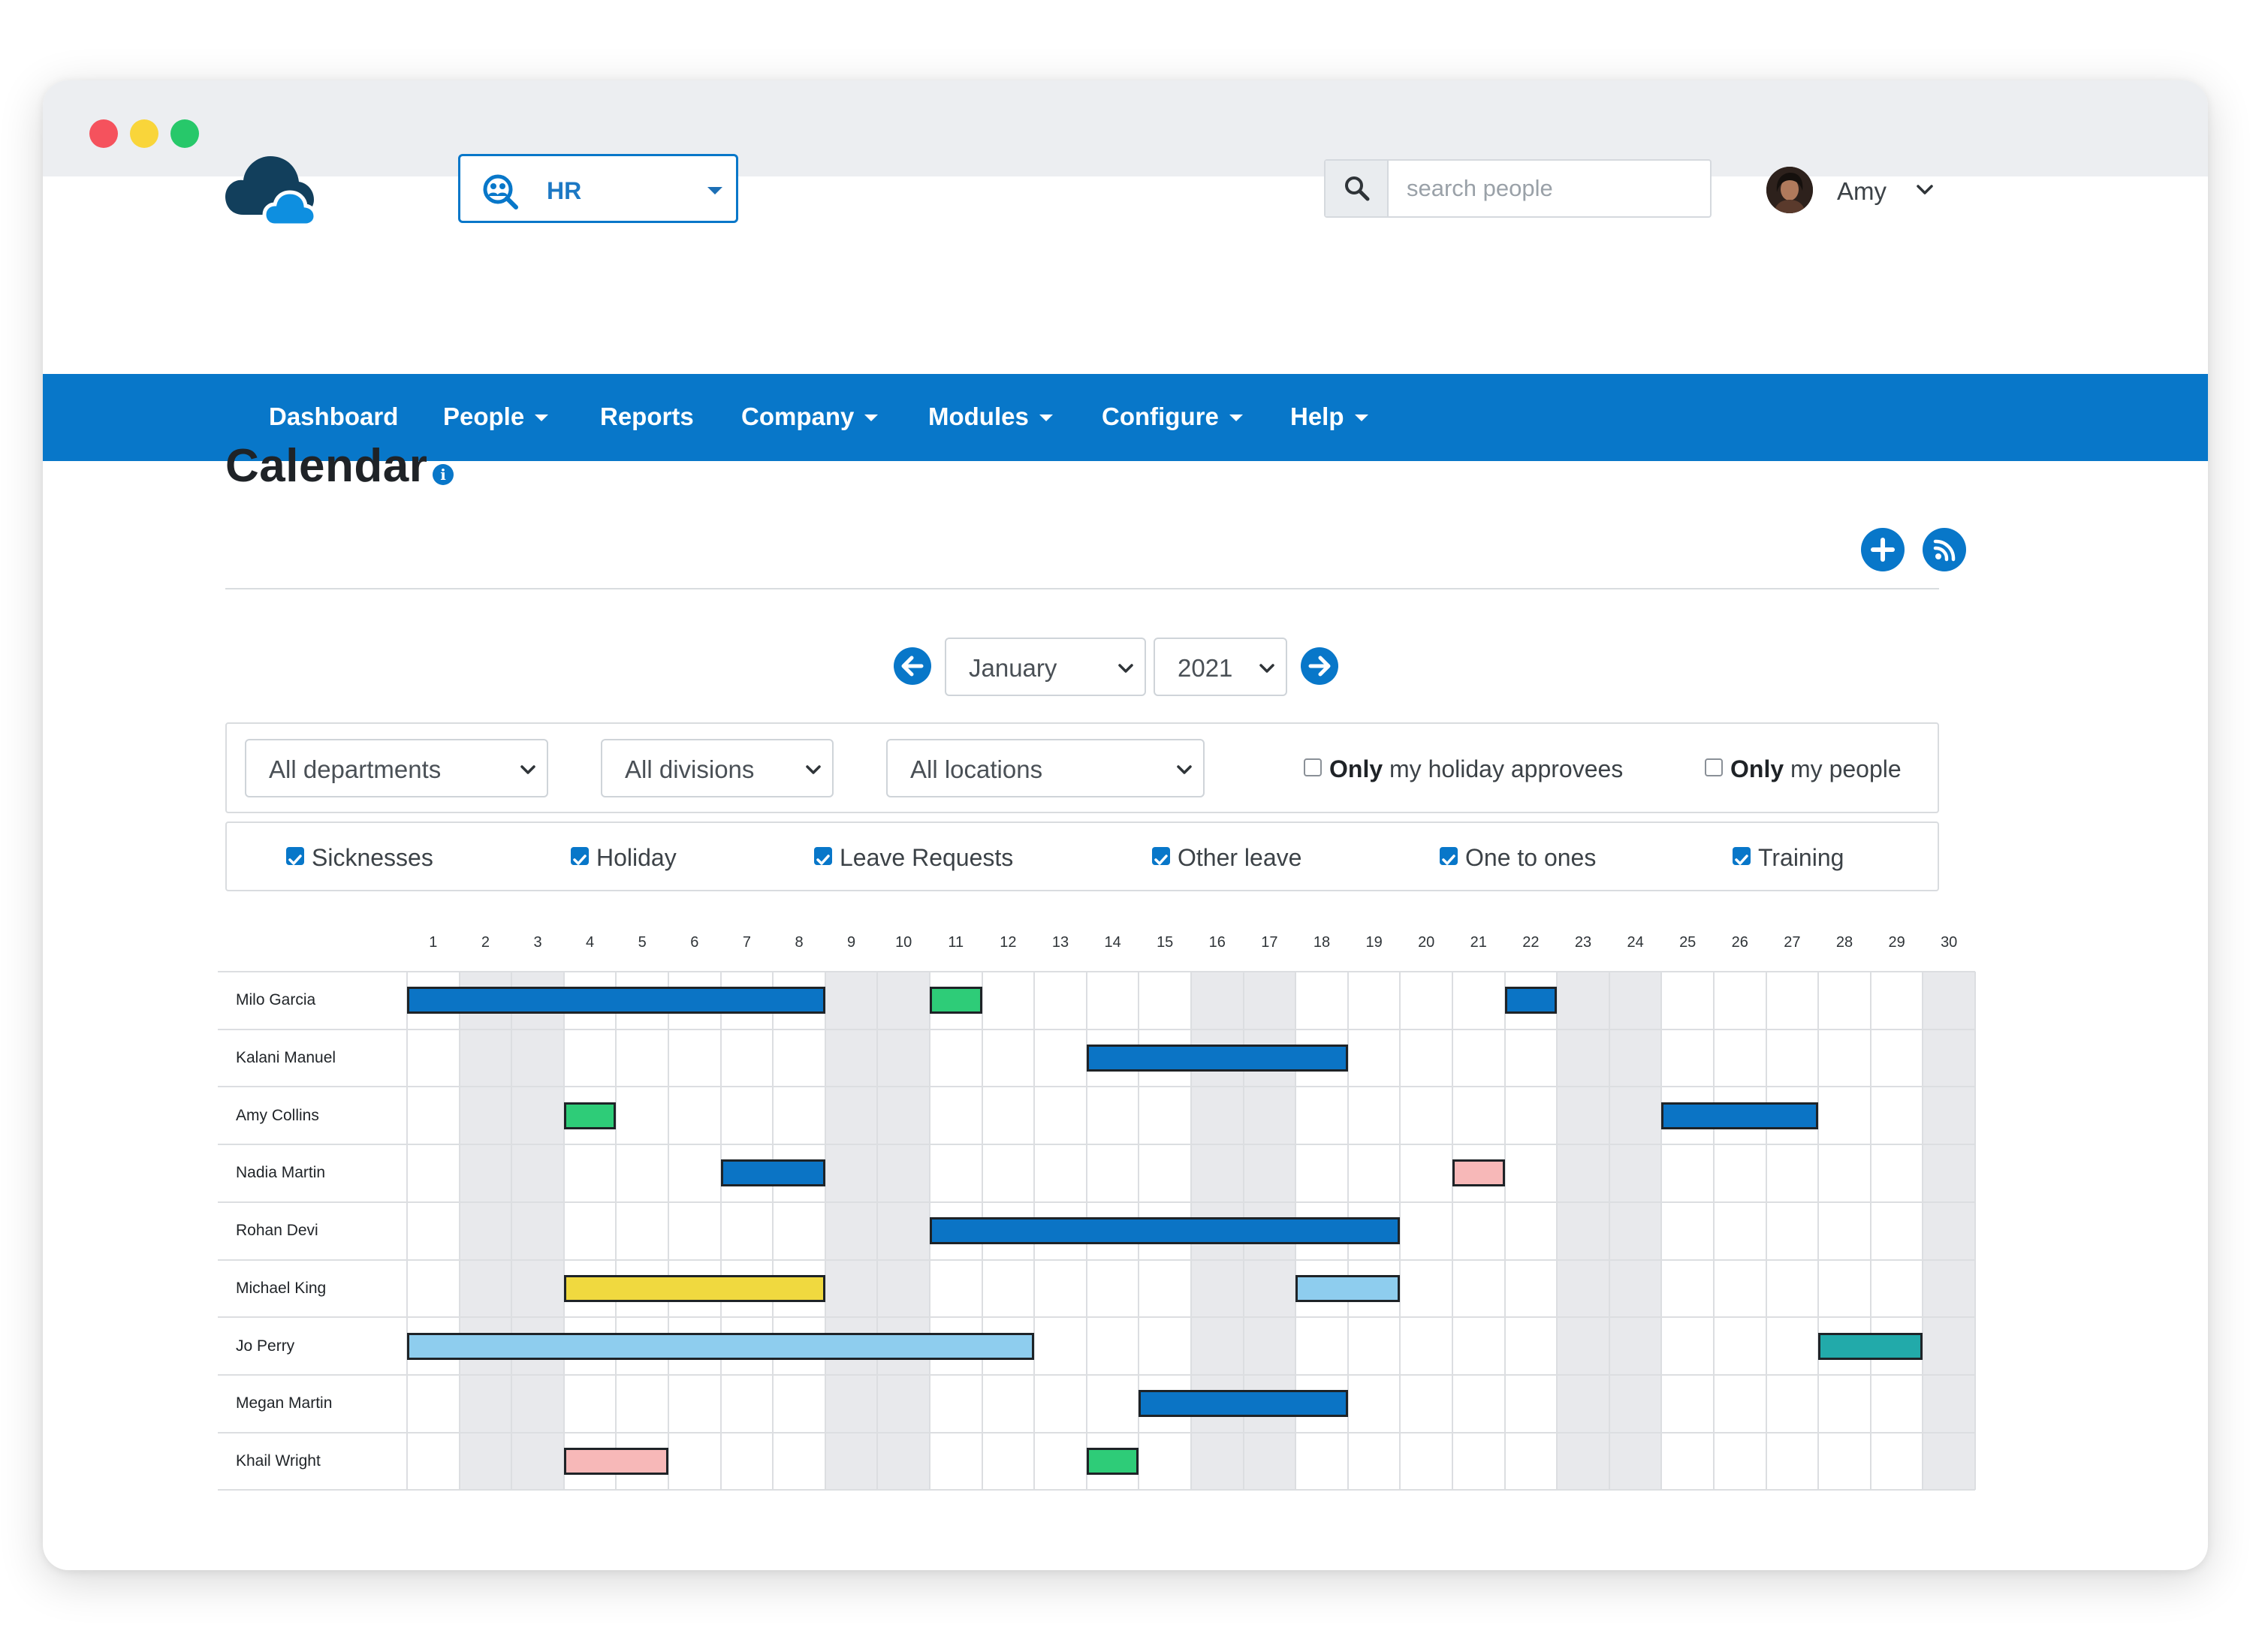  What do you see at coordinates (282, 1288) in the screenshot?
I see `row-label-person: Michael King` at bounding box center [282, 1288].